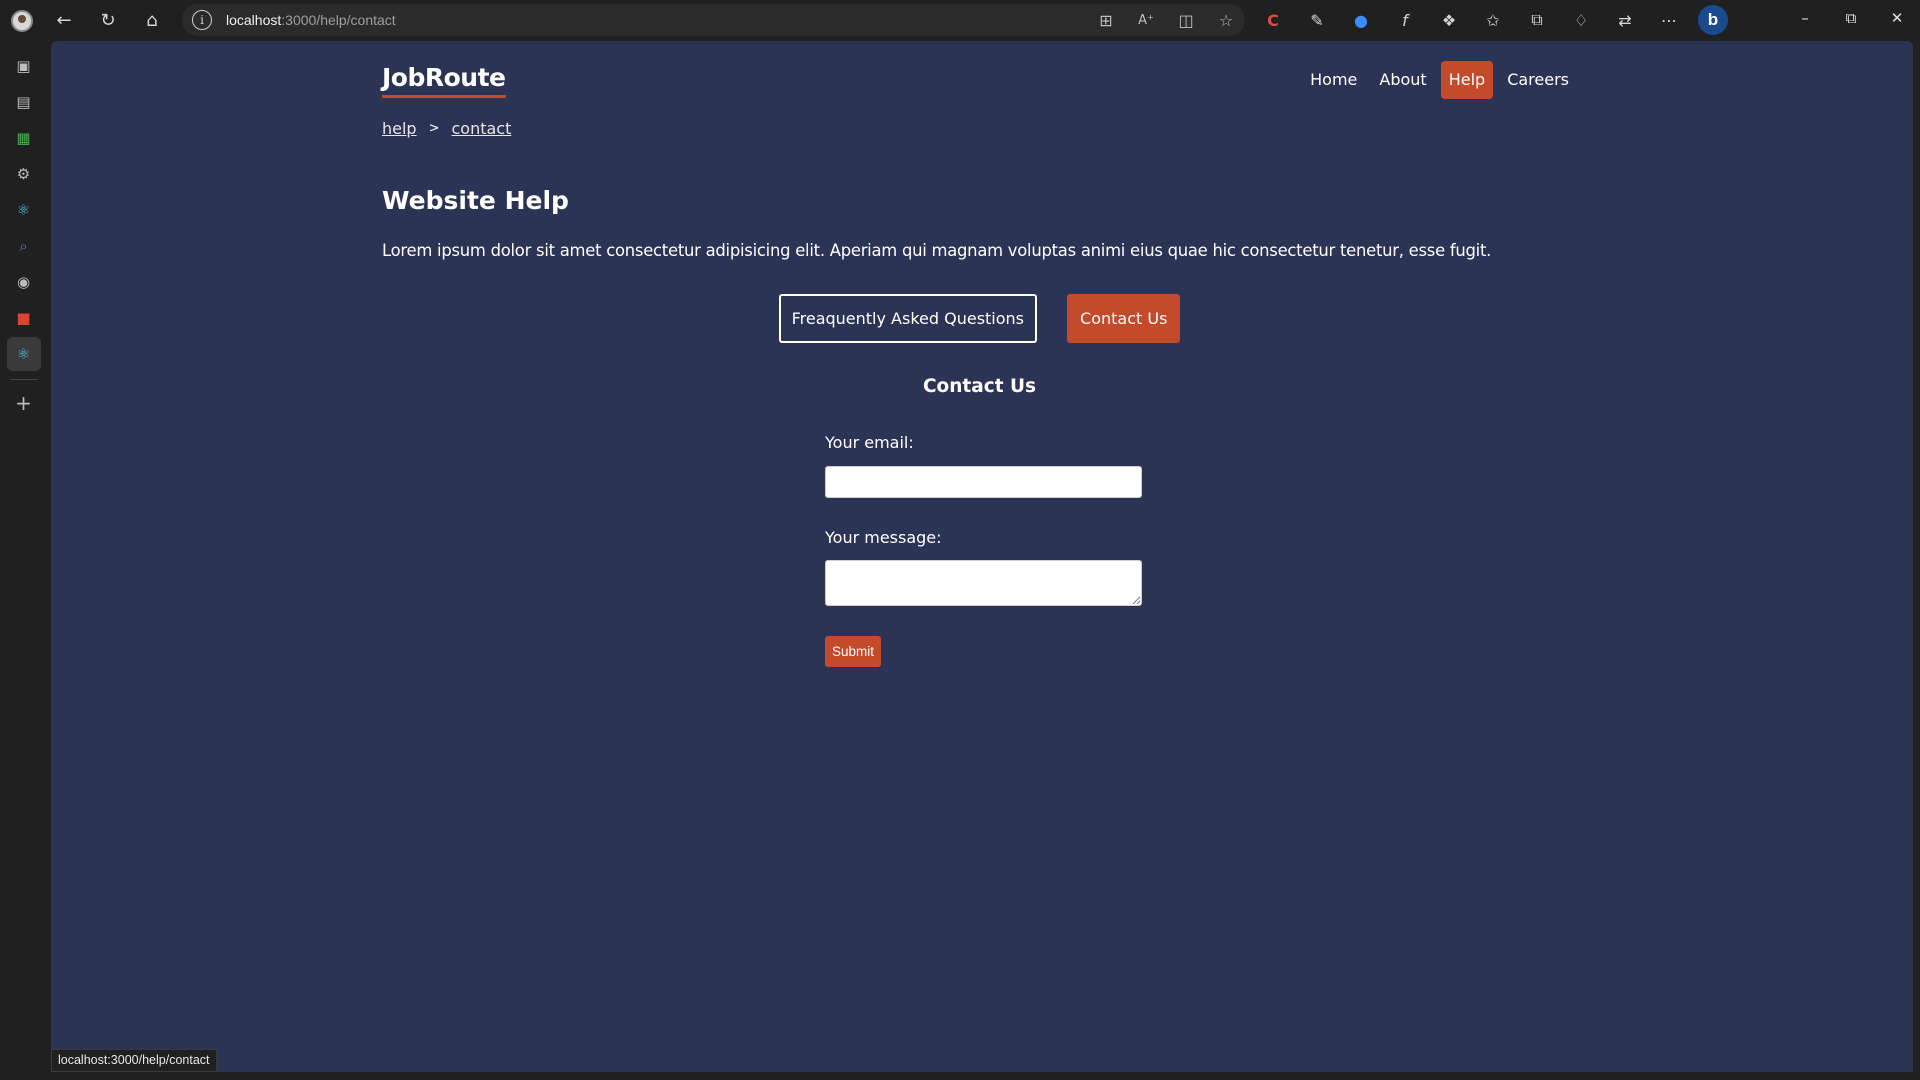 The width and height of the screenshot is (1920, 1080). I want to click on email-field, so click(983, 482).